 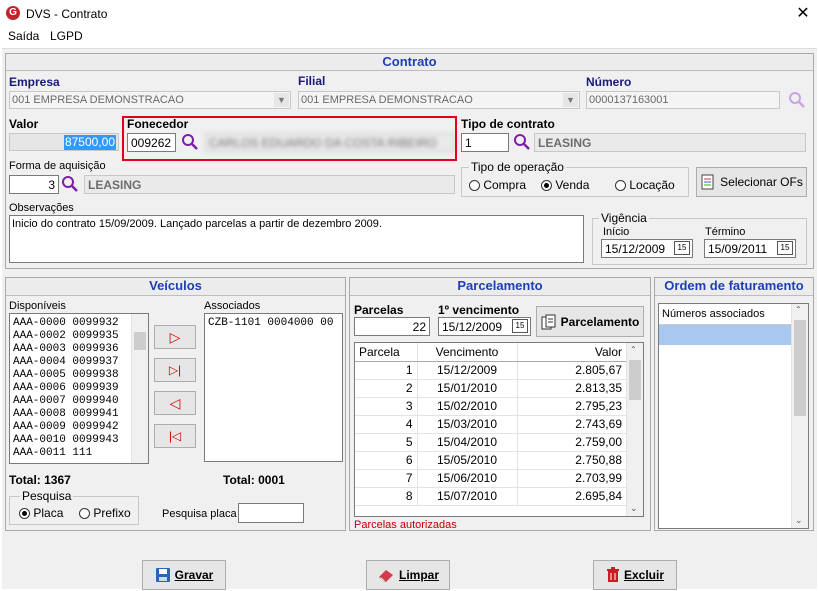 What do you see at coordinates (271, 513) in the screenshot?
I see `pesquisa-placa-input` at bounding box center [271, 513].